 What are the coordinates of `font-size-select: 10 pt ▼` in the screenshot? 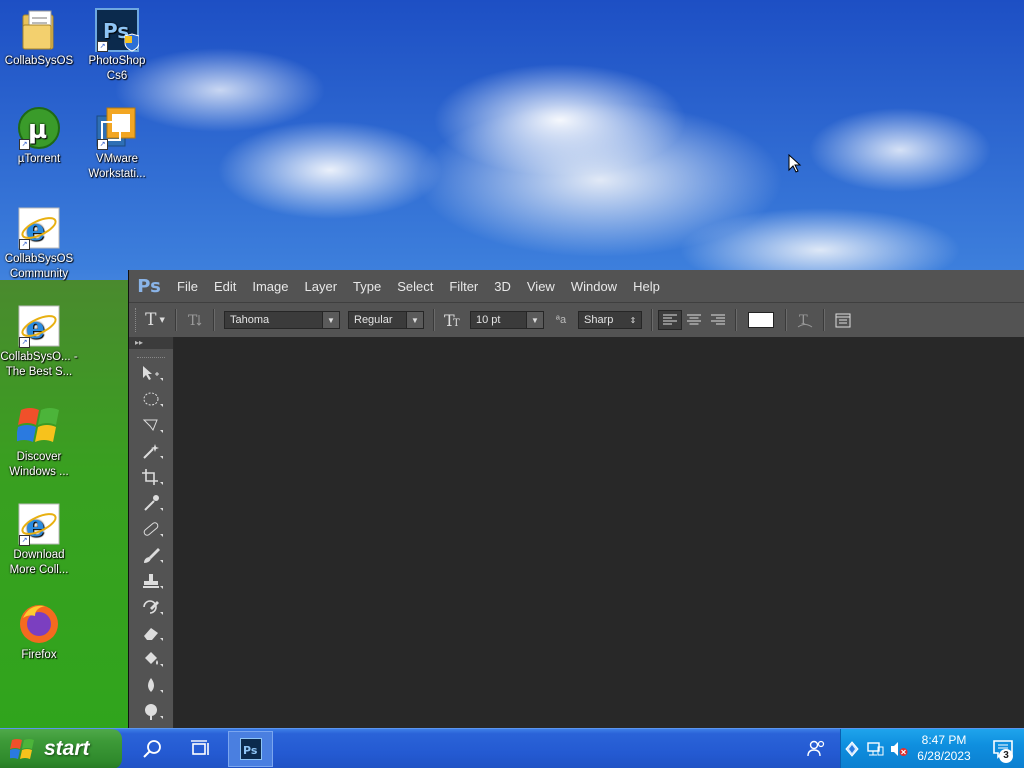 It's located at (507, 320).